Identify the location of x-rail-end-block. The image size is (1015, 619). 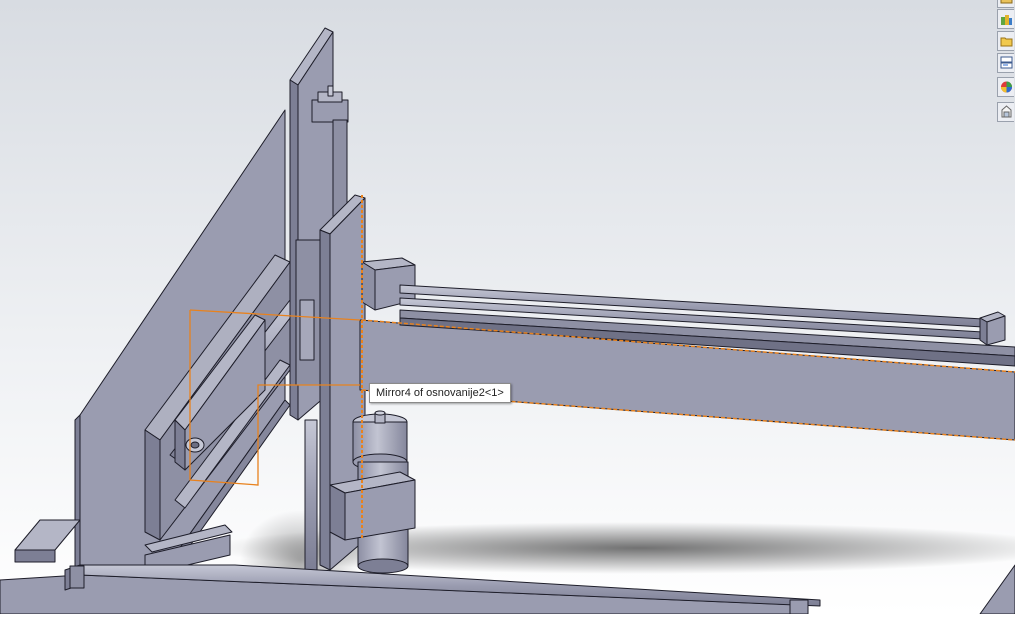
(992, 328).